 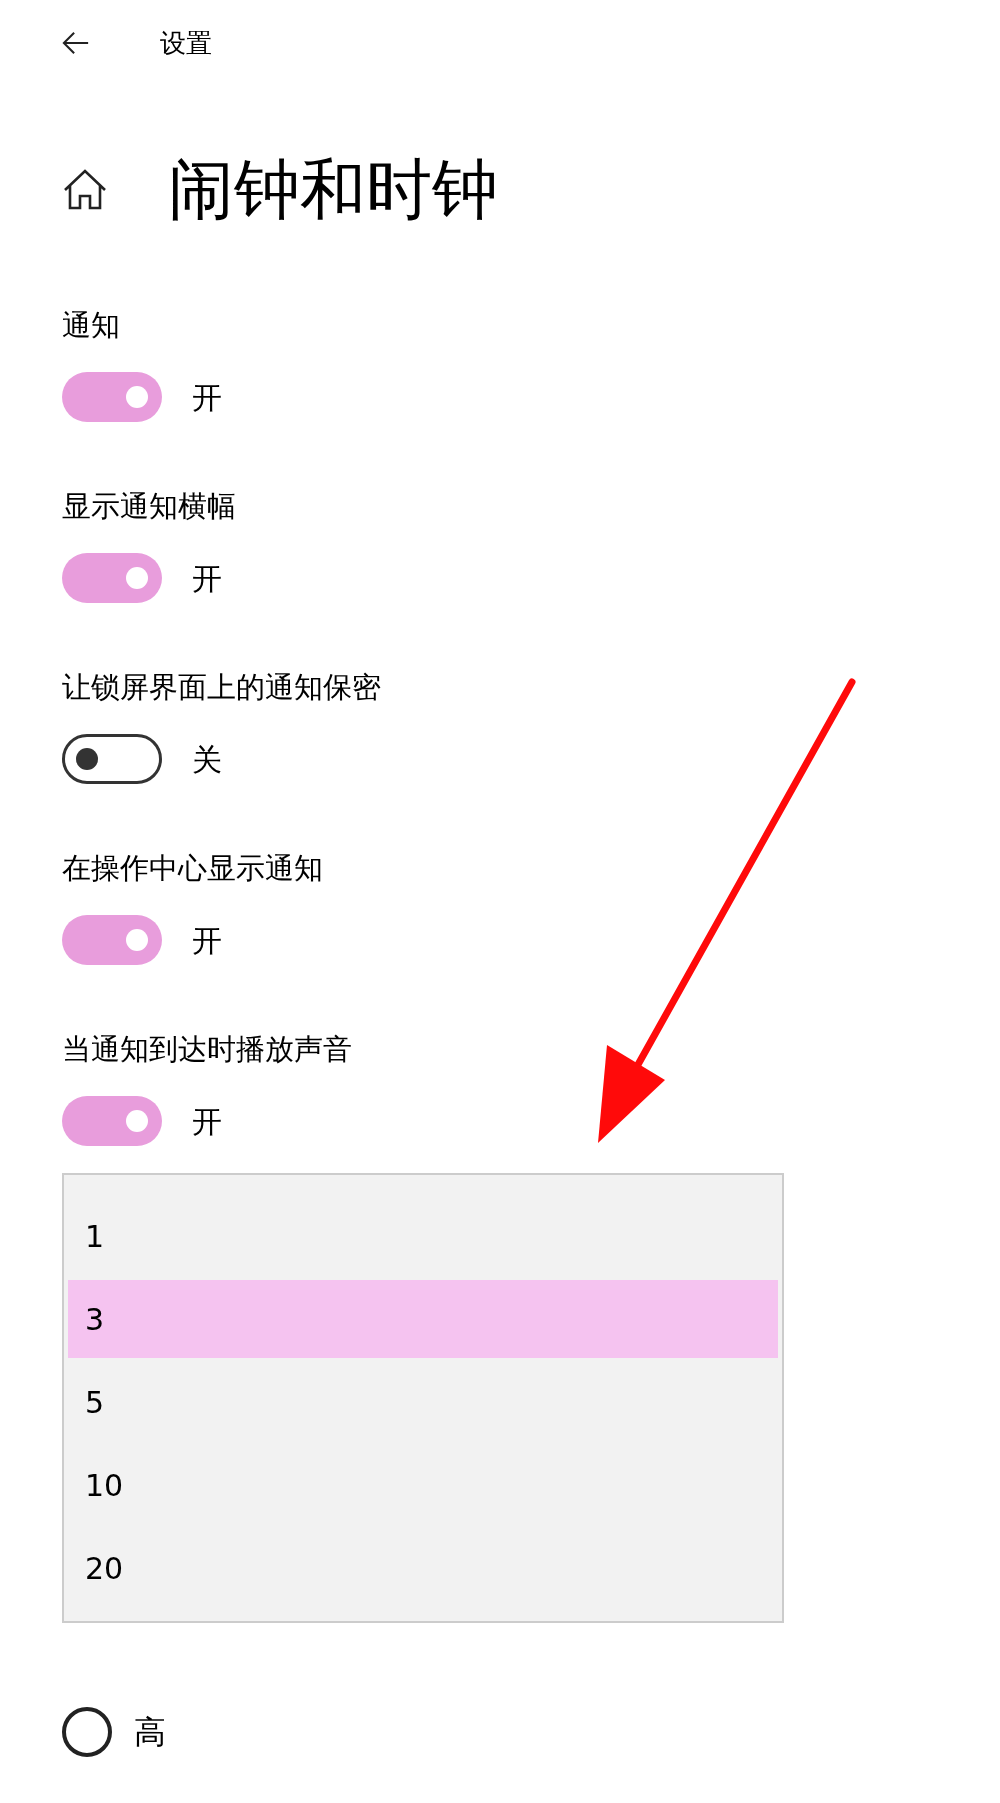 I want to click on dropdown-option: 3, so click(x=423, y=1319).